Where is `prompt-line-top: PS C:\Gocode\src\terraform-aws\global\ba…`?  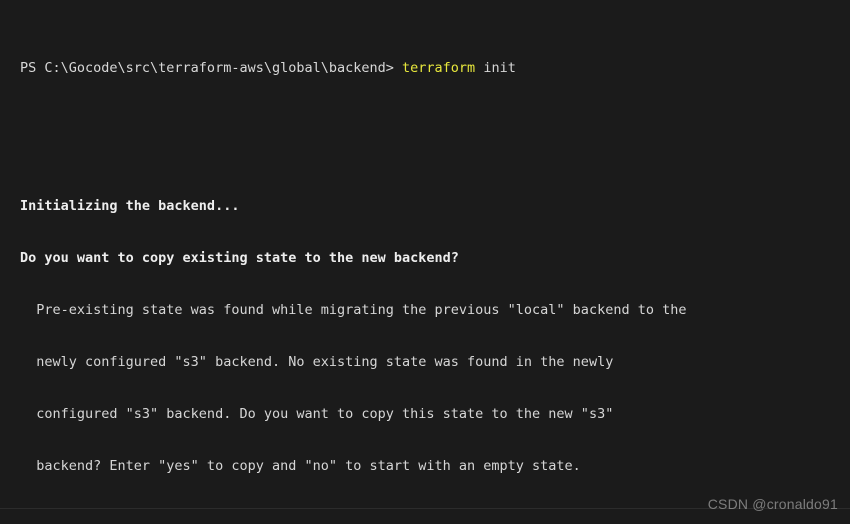 prompt-line-top: PS C:\Gocode\src\terraform-aws\global\ba… is located at coordinates (435, 68).